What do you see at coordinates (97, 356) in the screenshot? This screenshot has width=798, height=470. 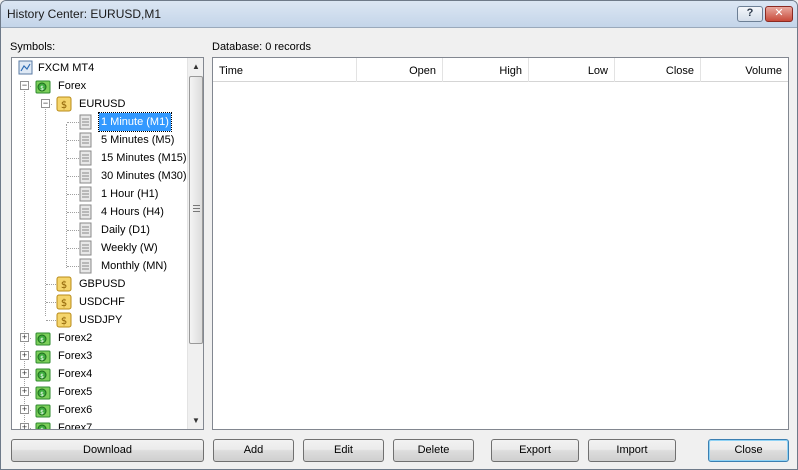 I see `tree-item-group: + $ Forex3` at bounding box center [97, 356].